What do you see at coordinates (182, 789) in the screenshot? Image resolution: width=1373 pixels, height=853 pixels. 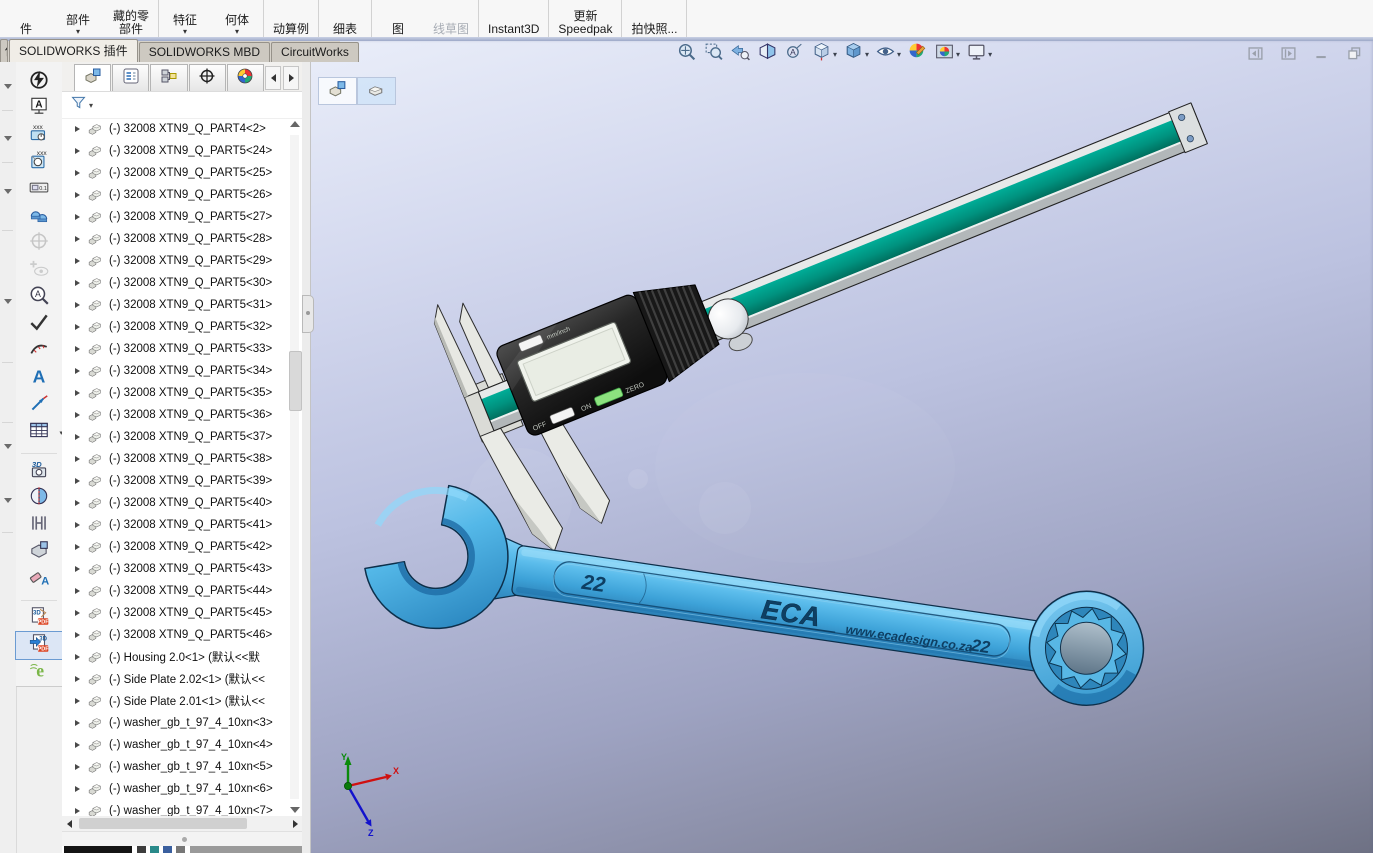 I see `tree-item: (-) washer_gb_t_97_4_10xn<6>` at bounding box center [182, 789].